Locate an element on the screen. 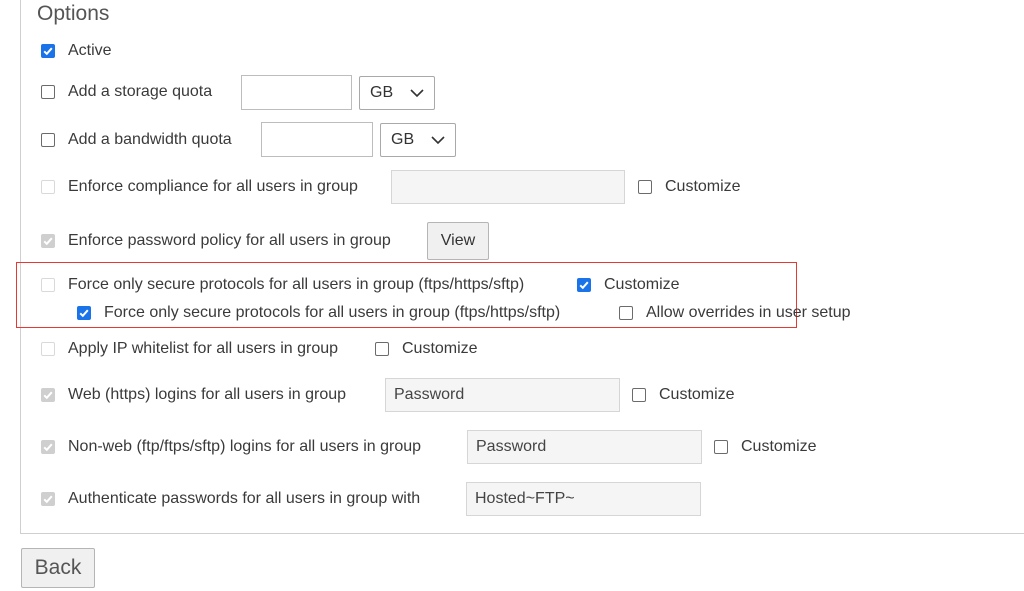 This screenshot has width=1024, height=591. compliance-checkbox is located at coordinates (48, 187).